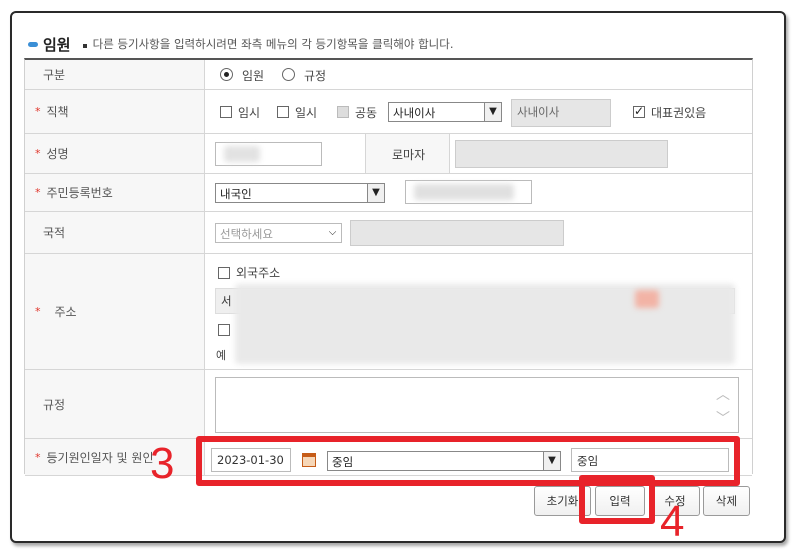 The height and width of the screenshot is (557, 800). Describe the element at coordinates (457, 233) in the screenshot. I see `nationality-field` at that location.